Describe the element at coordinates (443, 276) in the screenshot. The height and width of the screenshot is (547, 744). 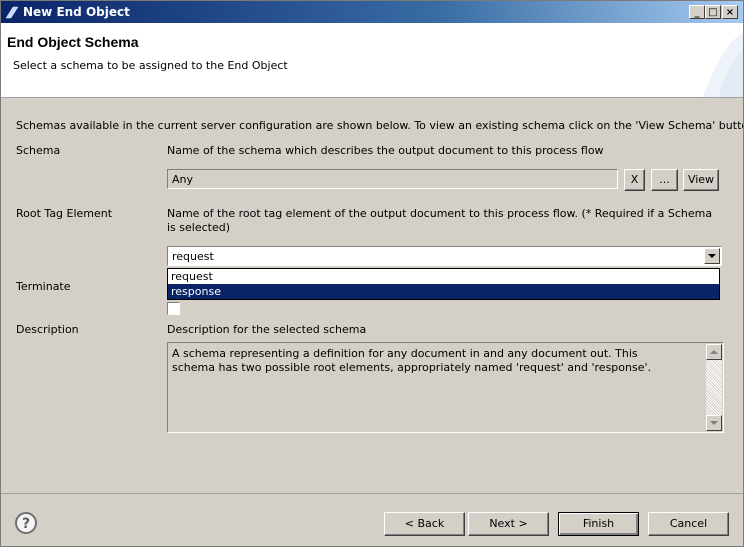
I see `dropdown-option-request: request` at that location.